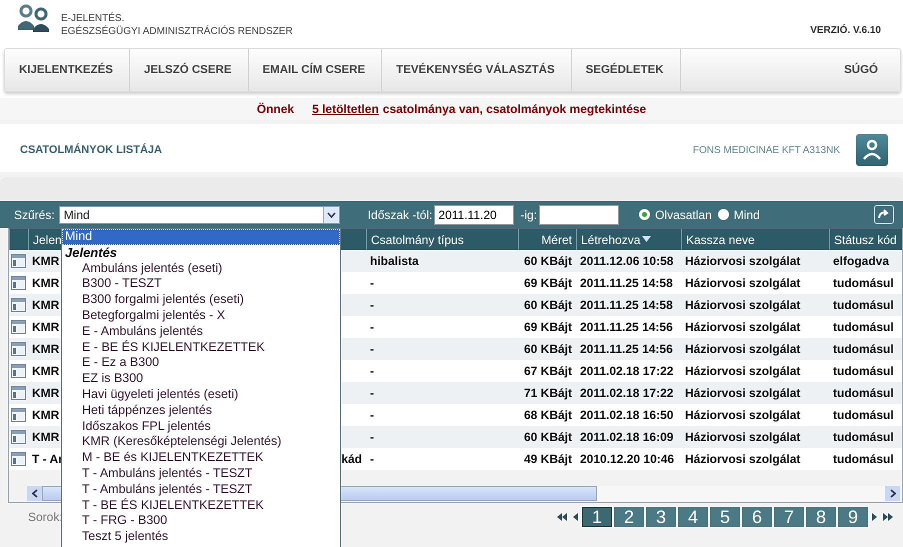  I want to click on table-cell-text: 68 KBájt, so click(547, 415).